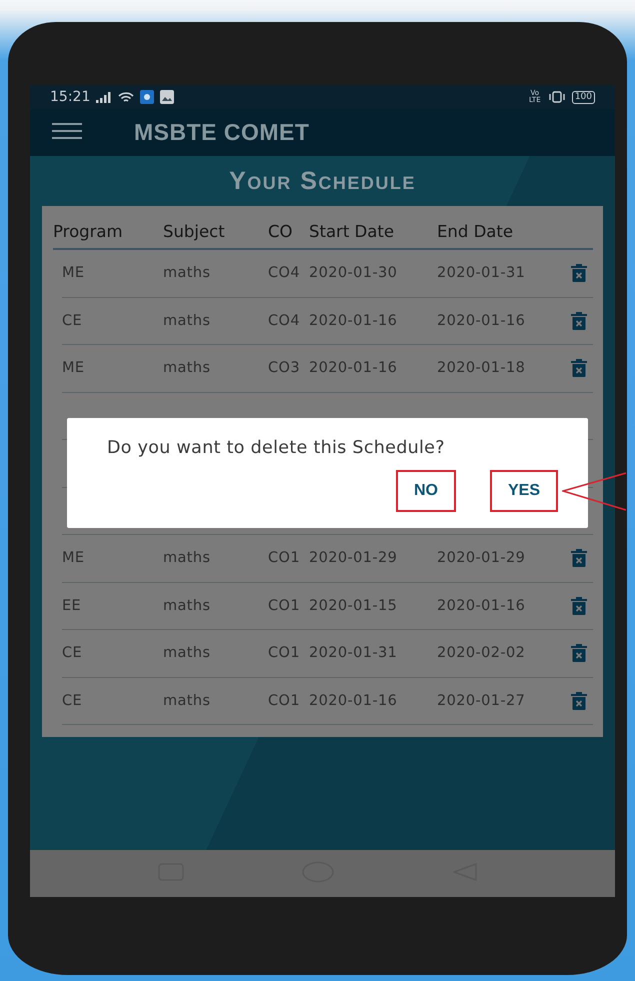 The image size is (635, 981). What do you see at coordinates (70, 97) in the screenshot?
I see `clock-time: 15:21` at bounding box center [70, 97].